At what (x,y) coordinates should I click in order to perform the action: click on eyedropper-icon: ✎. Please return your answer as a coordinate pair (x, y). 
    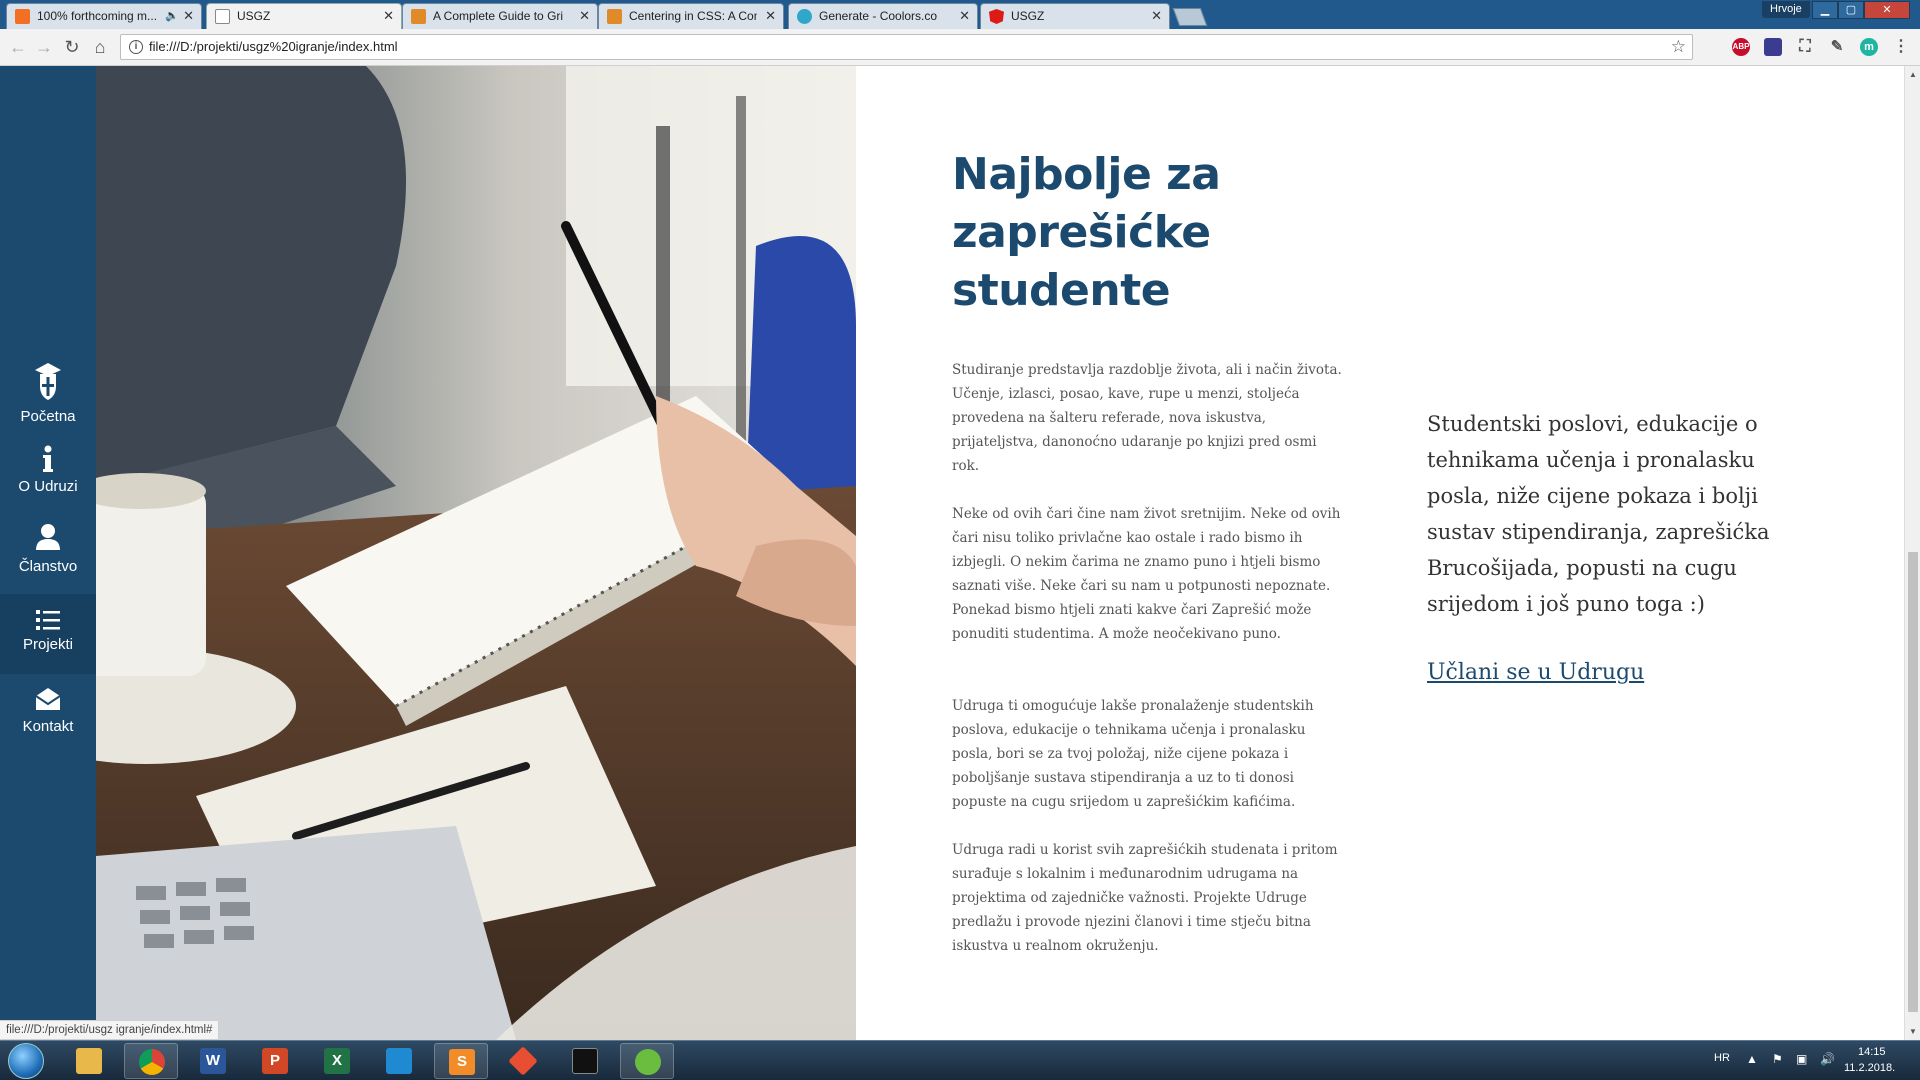
    Looking at the image, I should click on (1837, 47).